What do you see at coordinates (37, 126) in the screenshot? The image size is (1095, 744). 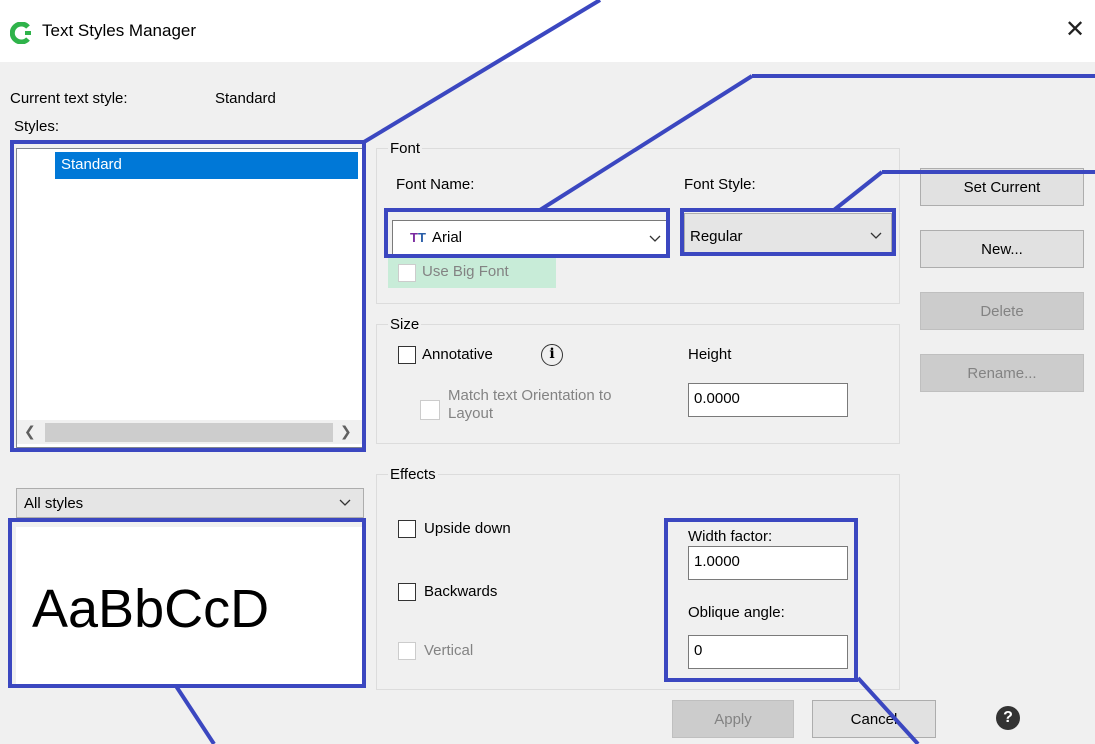 I see `styles-label: Styles:` at bounding box center [37, 126].